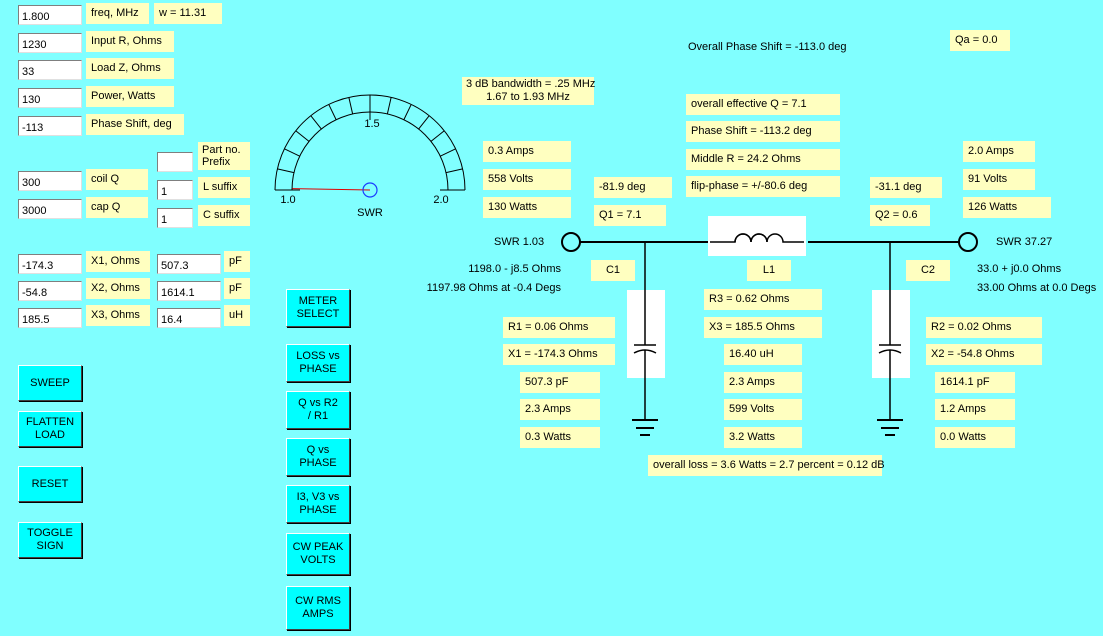 The height and width of the screenshot is (636, 1103). I want to click on c2-capacitance: 1614.1 pF, so click(975, 382).